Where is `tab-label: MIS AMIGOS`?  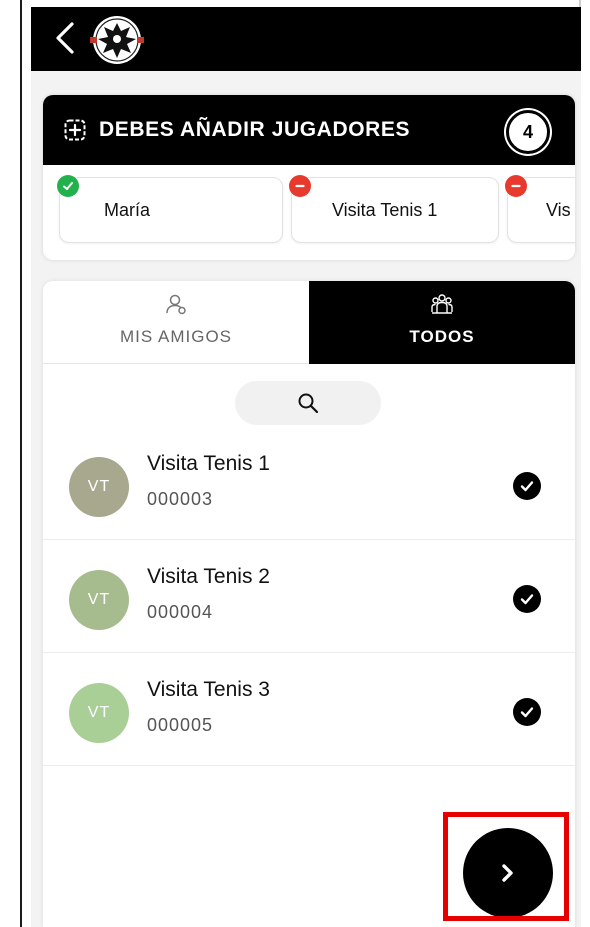 tab-label: MIS AMIGOS is located at coordinates (176, 336).